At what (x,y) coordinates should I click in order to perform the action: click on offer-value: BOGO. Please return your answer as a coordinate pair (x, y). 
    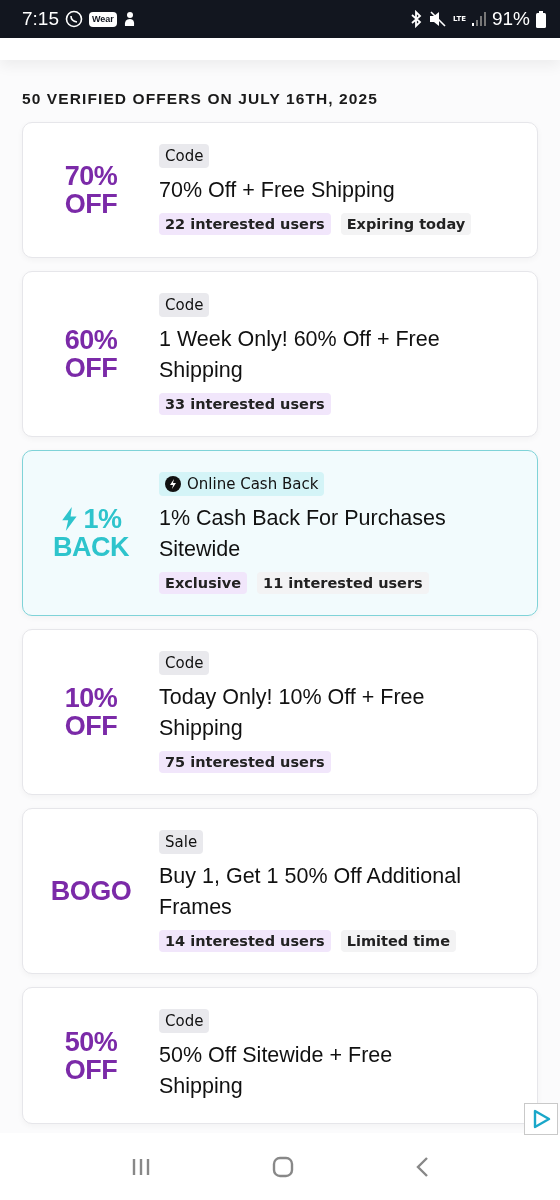
    Looking at the image, I should click on (91, 891).